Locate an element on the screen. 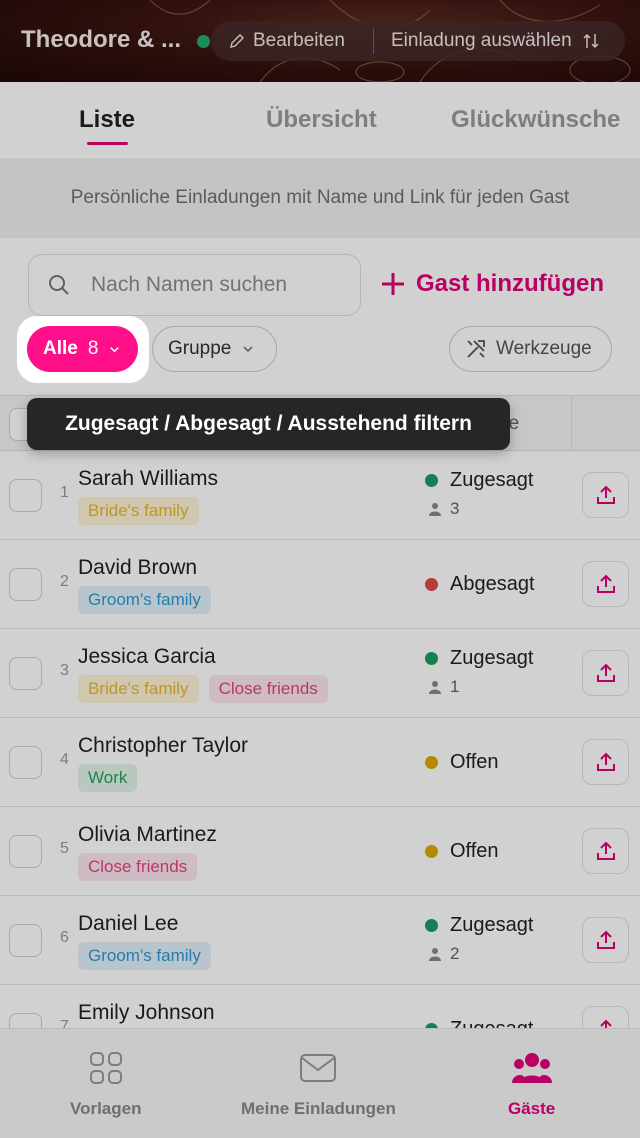  add-guest-button: Gast hinzufügen is located at coordinates (492, 284).